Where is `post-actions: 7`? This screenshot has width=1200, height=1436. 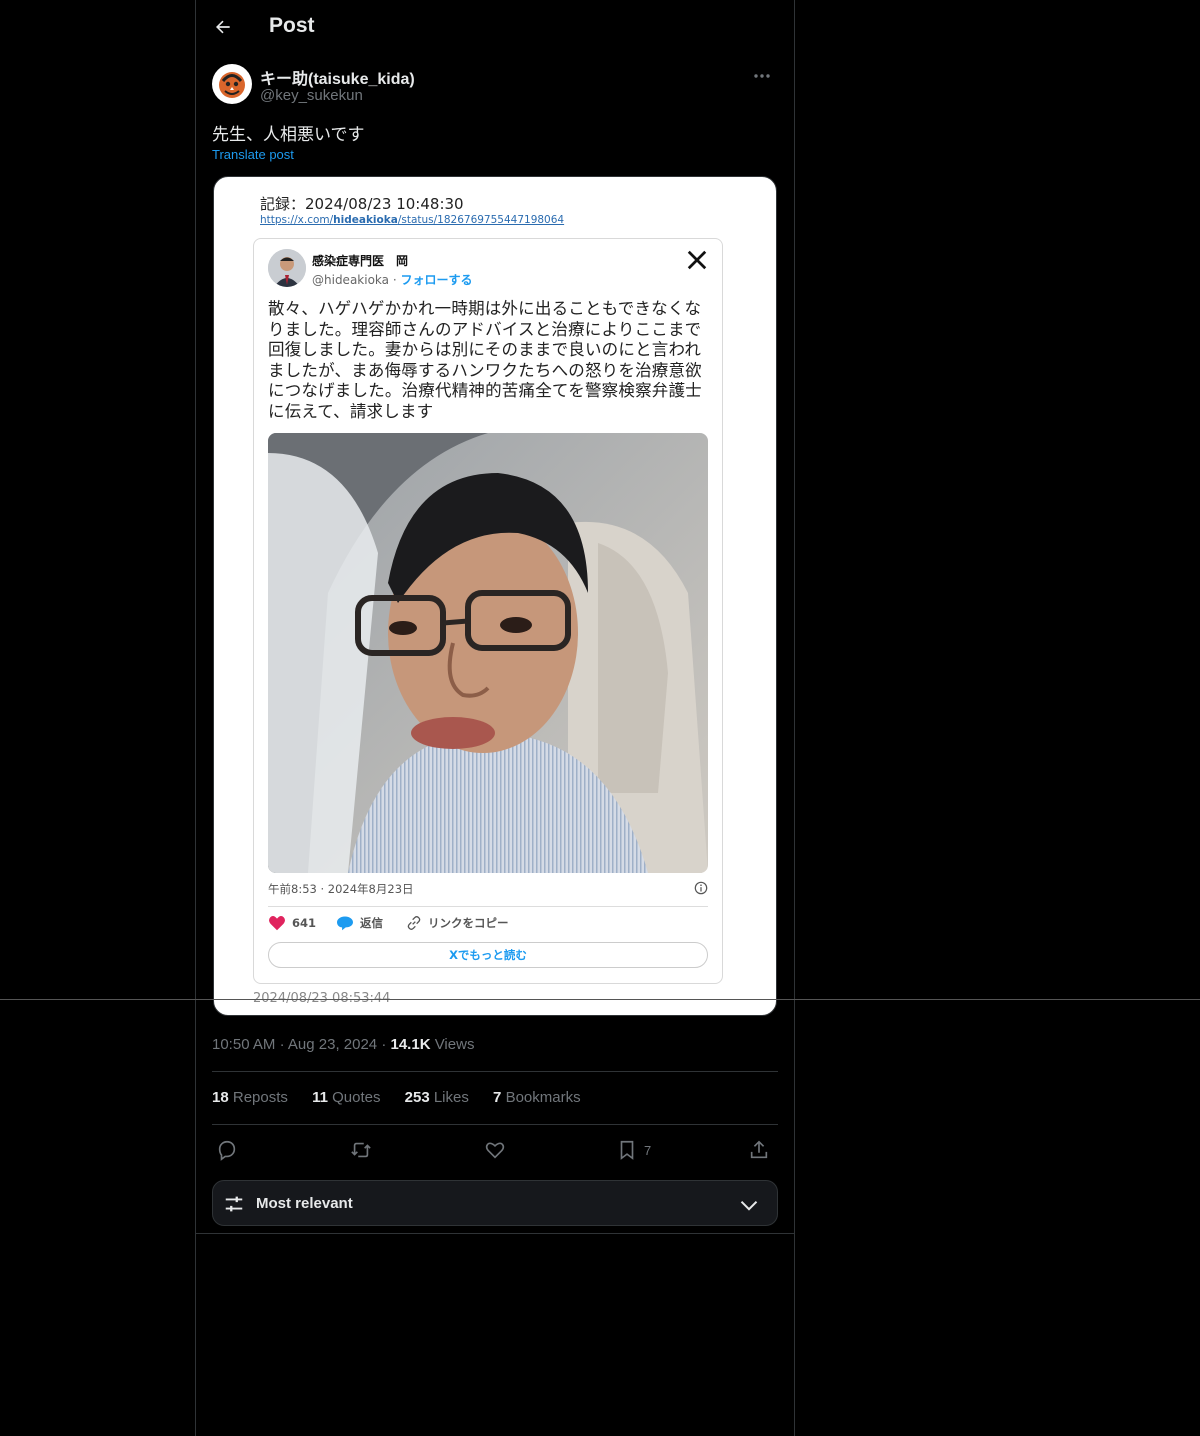
post-actions: 7 is located at coordinates (495, 1150).